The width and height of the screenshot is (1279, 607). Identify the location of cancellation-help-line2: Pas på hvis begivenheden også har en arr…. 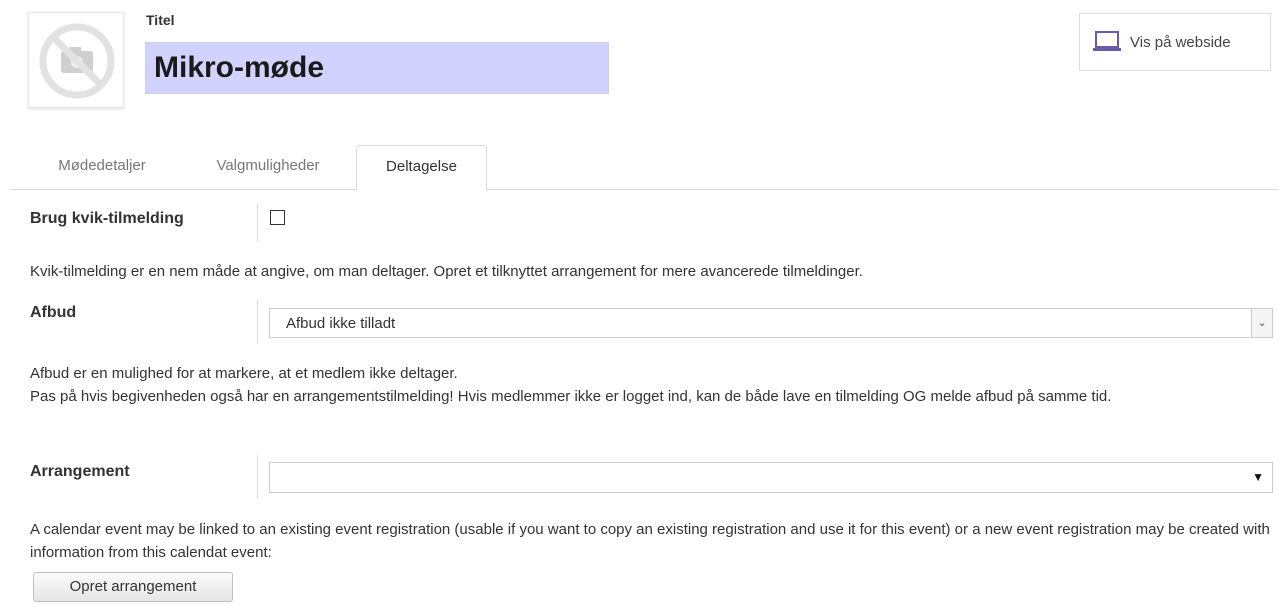
(571, 396).